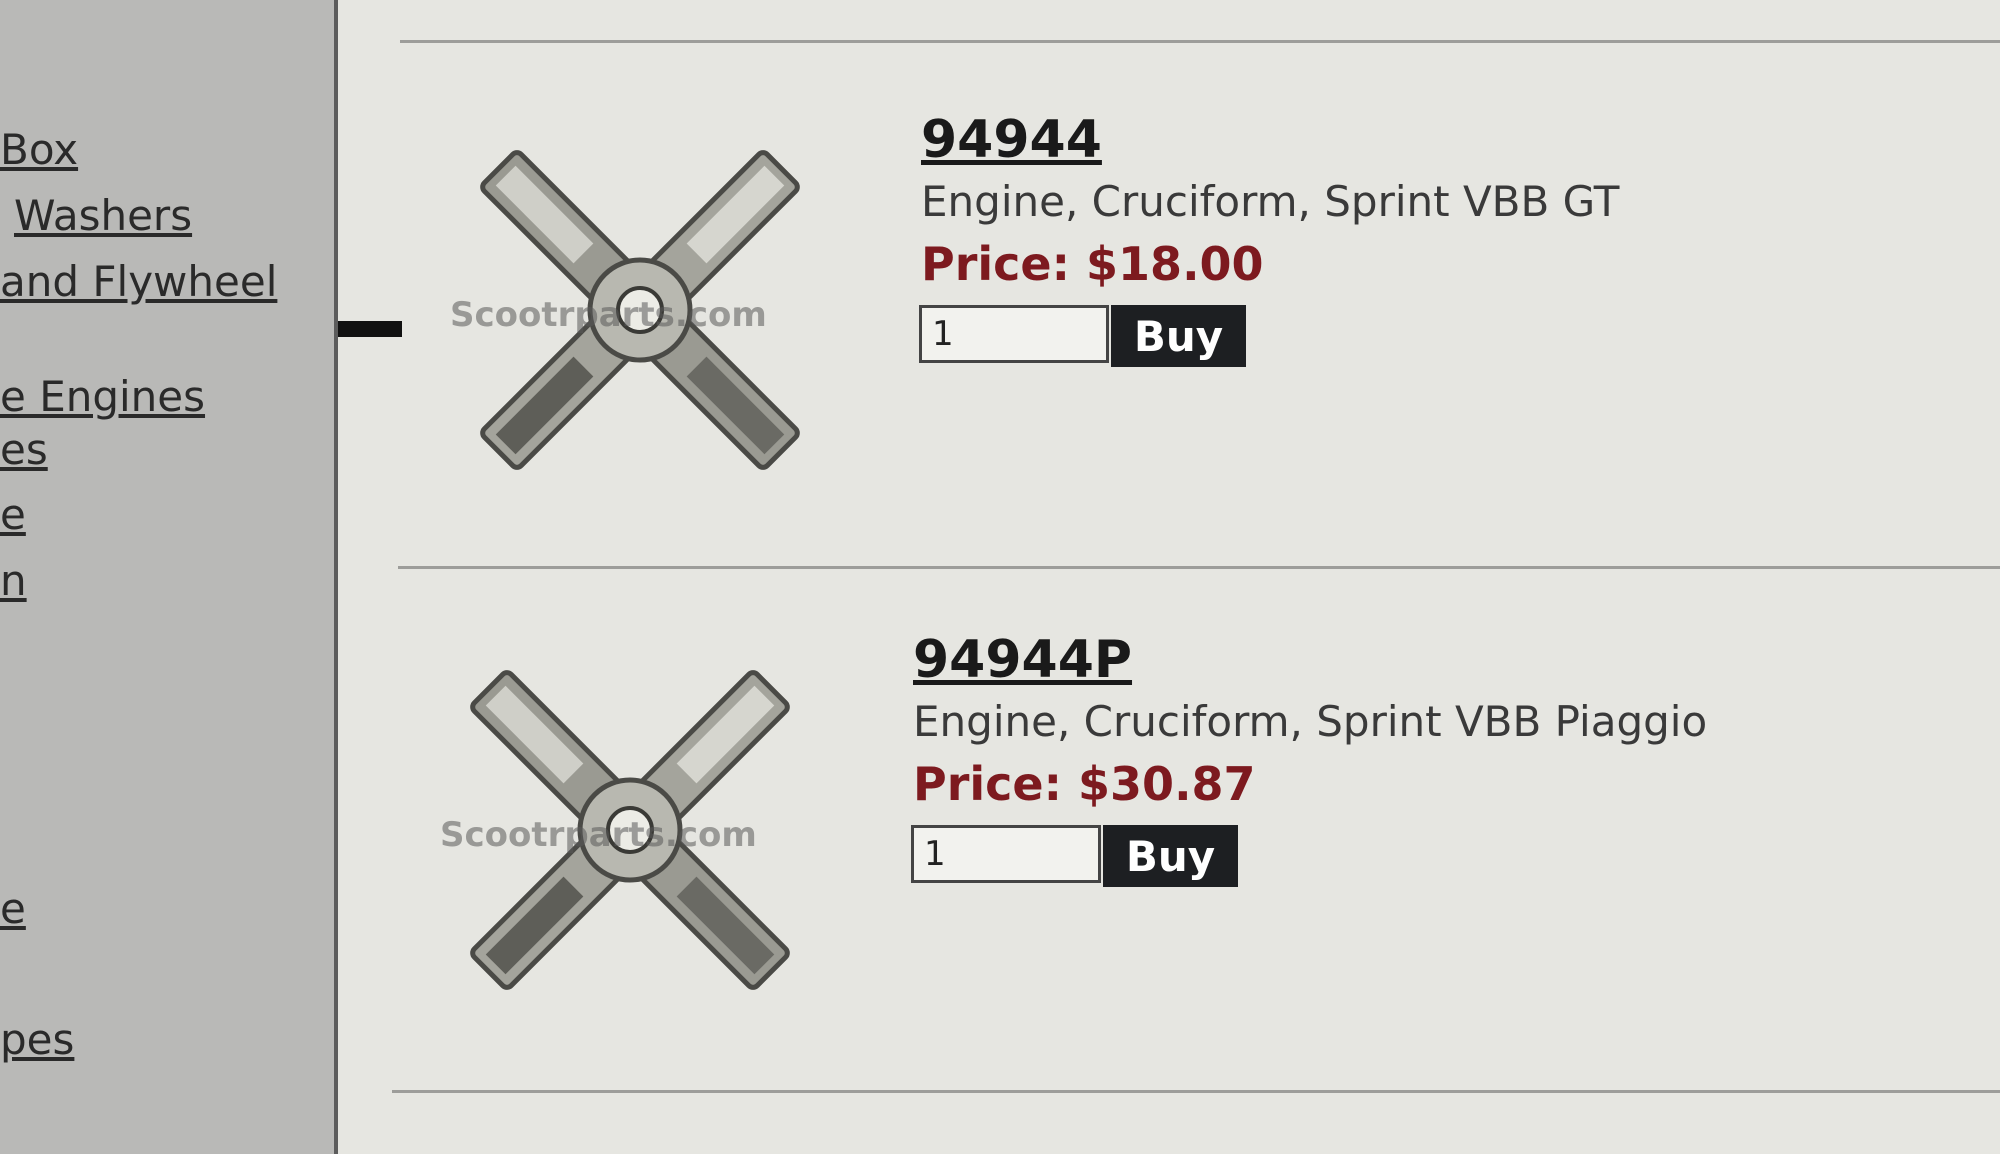 The image size is (2000, 1154). I want to click on product-description: Engine, Cruciform, Sprint VBB GT, so click(1270, 201).